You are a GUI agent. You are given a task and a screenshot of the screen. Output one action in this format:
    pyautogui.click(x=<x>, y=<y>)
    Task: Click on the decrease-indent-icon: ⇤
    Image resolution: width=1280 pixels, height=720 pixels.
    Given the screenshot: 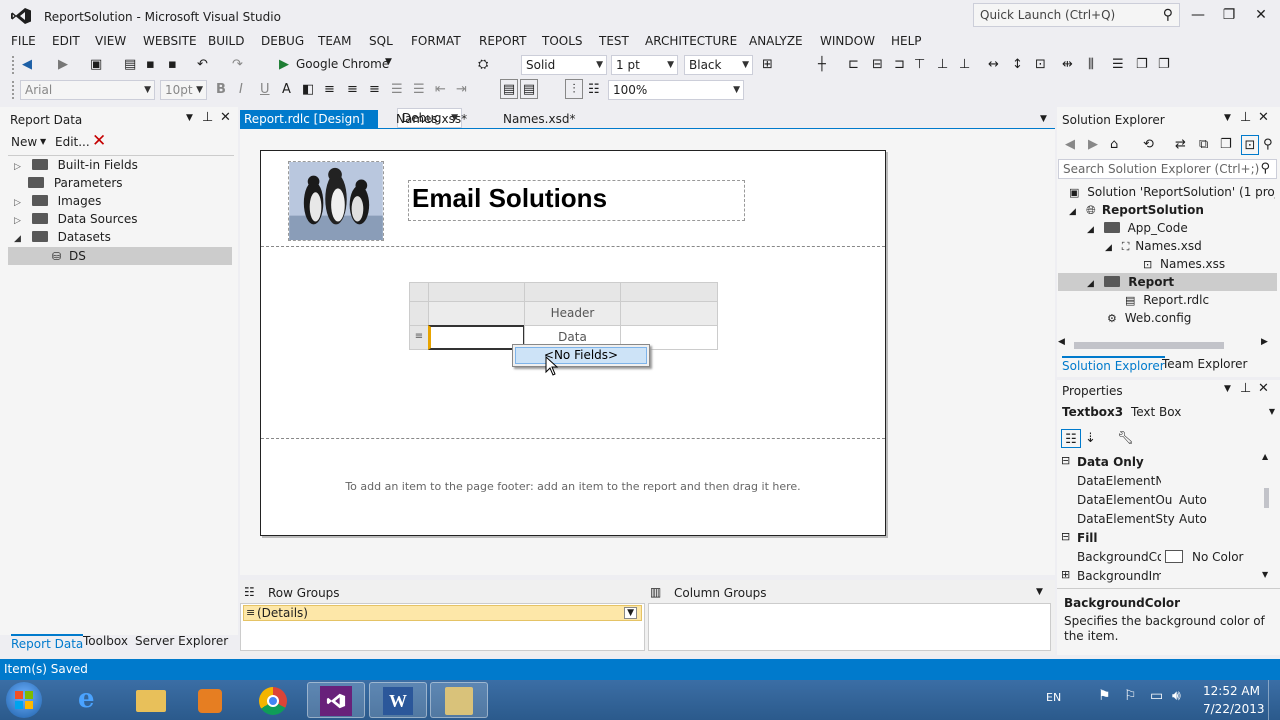 What is the action you would take?
    pyautogui.click(x=440, y=90)
    